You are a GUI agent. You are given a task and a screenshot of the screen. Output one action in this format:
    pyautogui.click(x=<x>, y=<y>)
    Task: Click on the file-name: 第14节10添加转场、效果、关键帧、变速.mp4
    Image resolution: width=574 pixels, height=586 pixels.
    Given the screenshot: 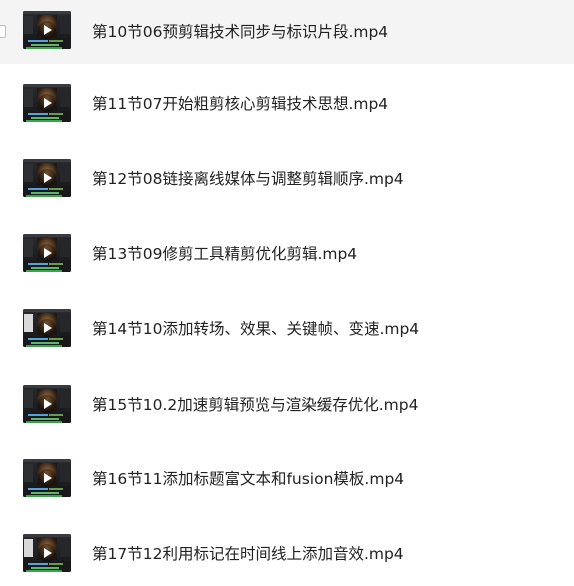 What is the action you would take?
    pyautogui.click(x=255, y=329)
    